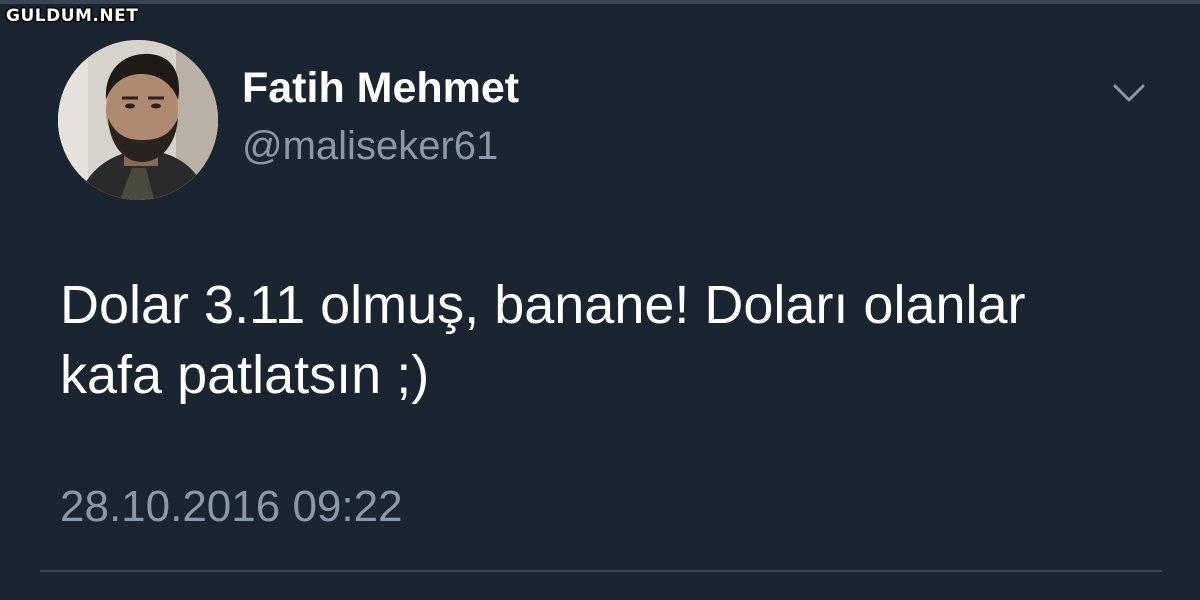  Describe the element at coordinates (380, 88) in the screenshot. I see `author-display-name: Fatih Mehmet` at that location.